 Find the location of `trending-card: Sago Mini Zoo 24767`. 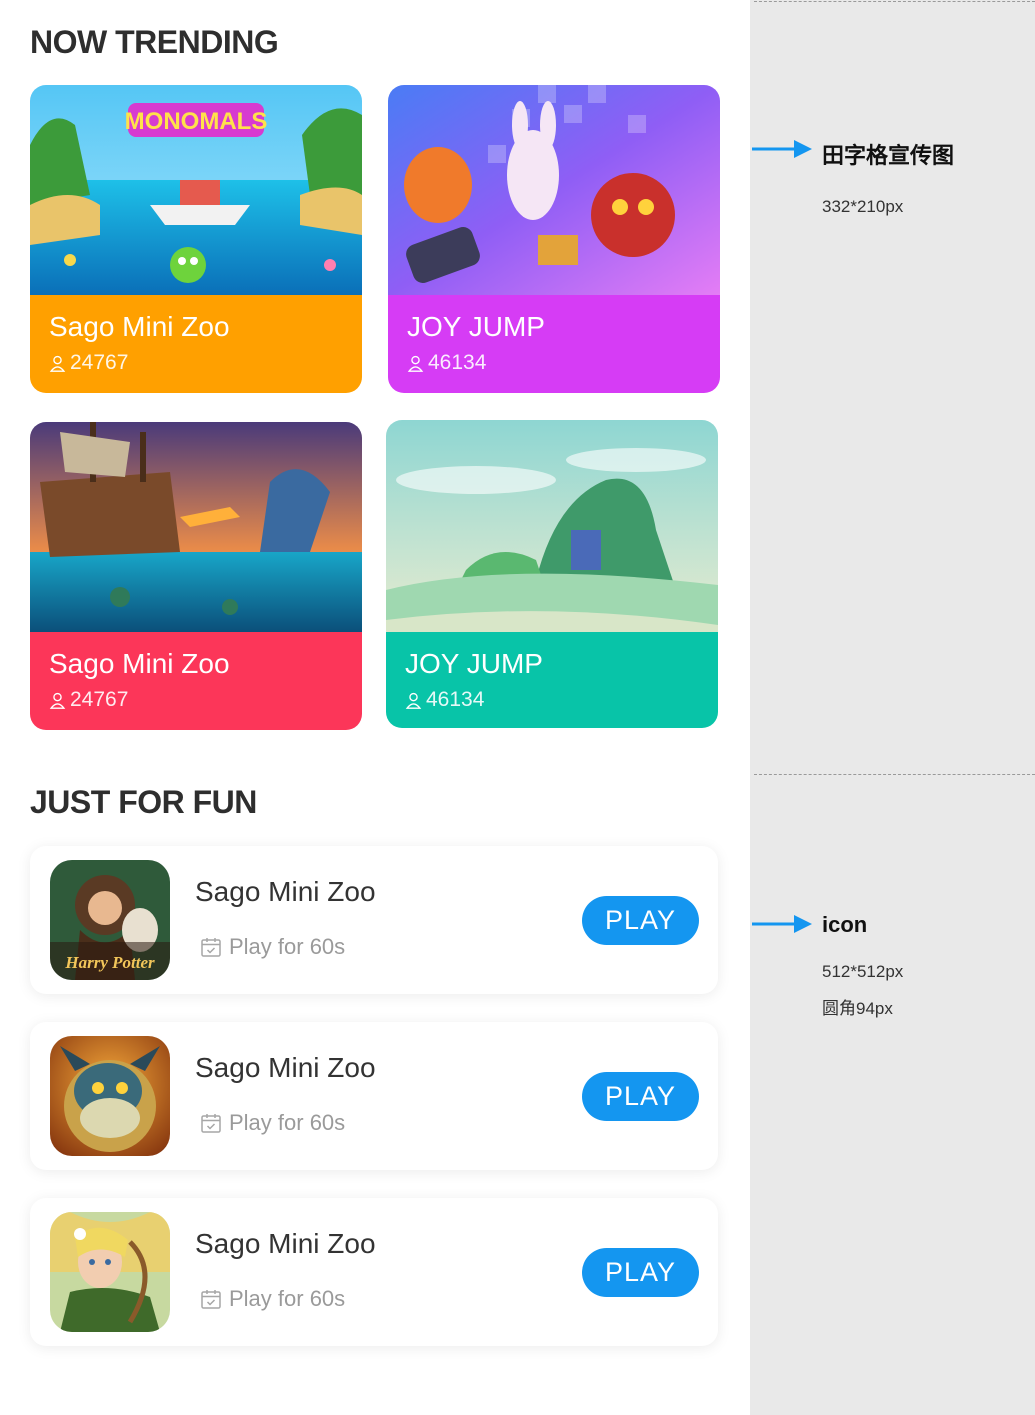

trending-card: Sago Mini Zoo 24767 is located at coordinates (196, 576).